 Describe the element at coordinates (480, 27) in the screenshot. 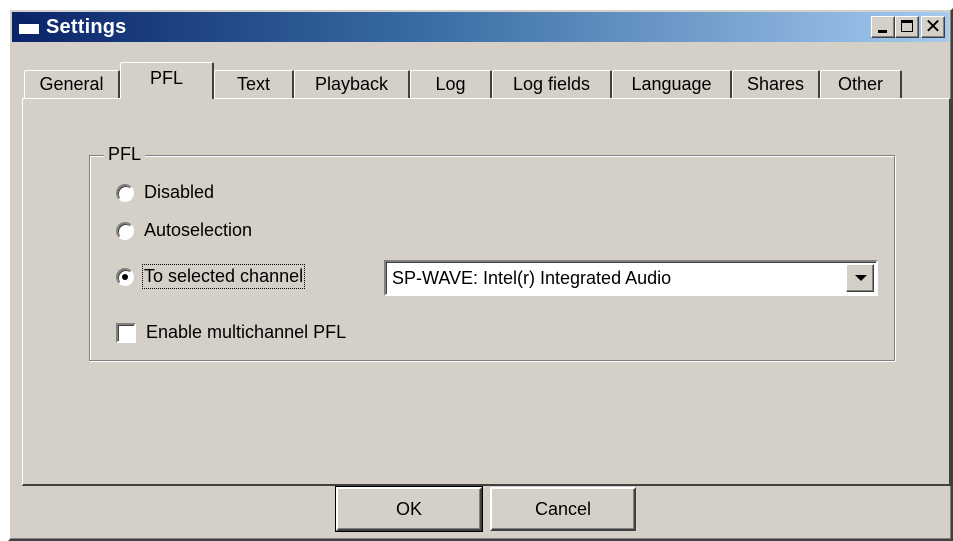

I see `title-bar: Settings ✕` at that location.